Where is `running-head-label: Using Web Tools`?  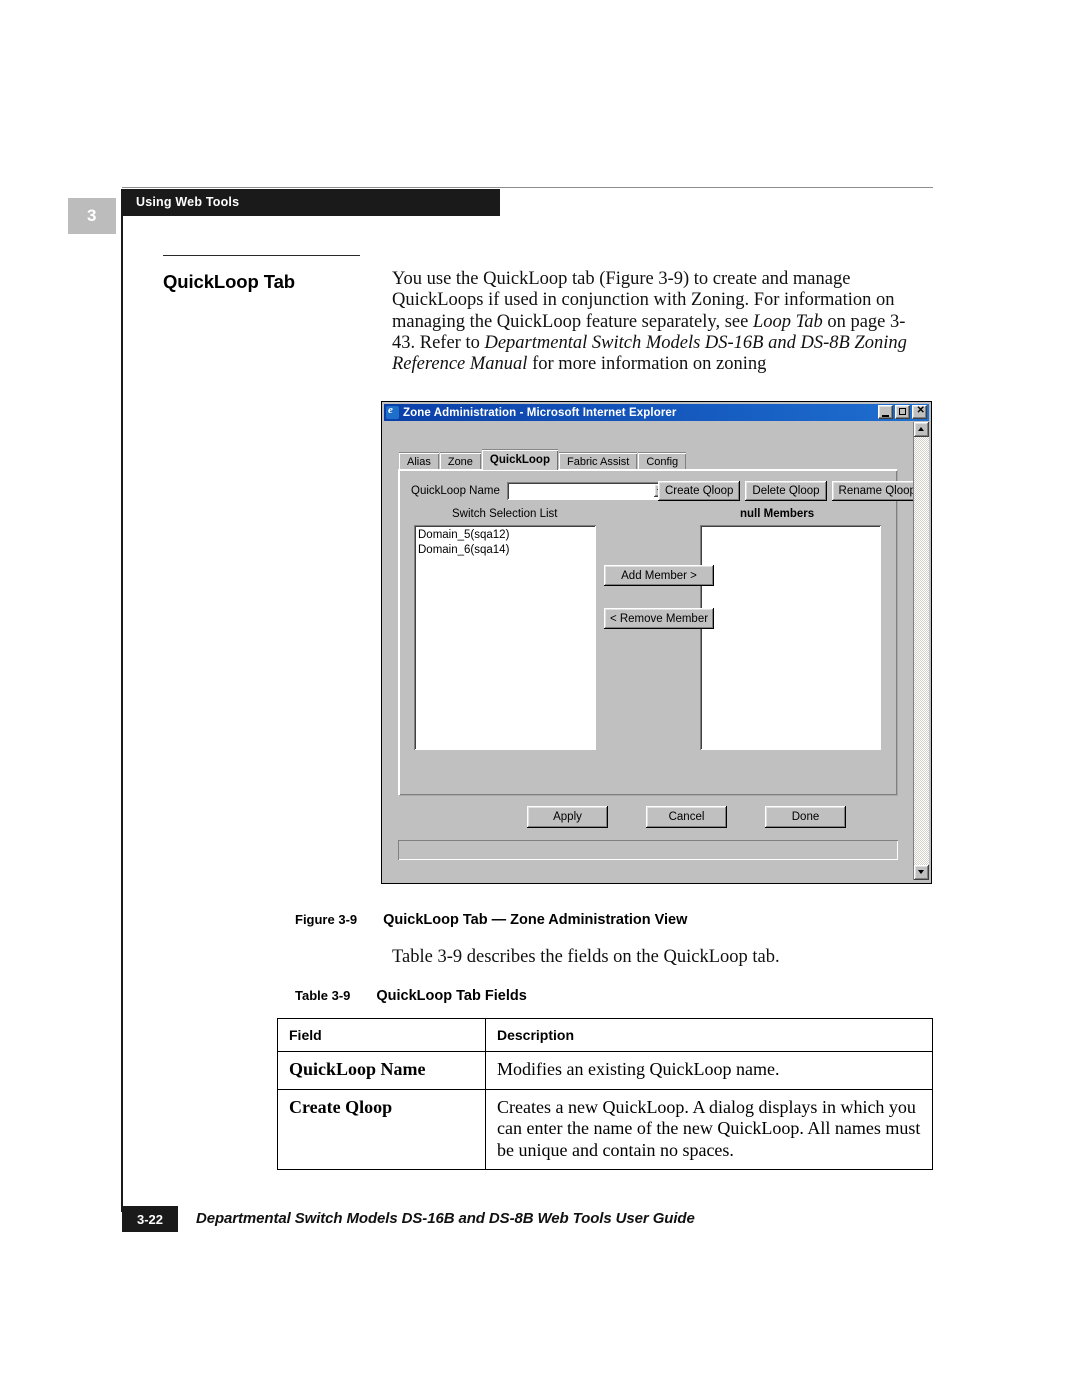
running-head-label: Using Web Tools is located at coordinates (188, 202).